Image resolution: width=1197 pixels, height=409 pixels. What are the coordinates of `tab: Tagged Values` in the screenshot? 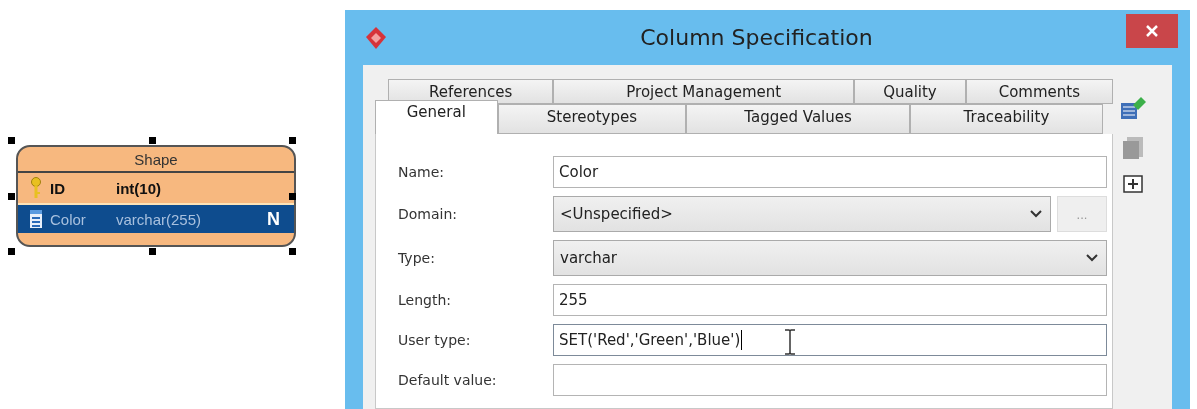 It's located at (798, 119).